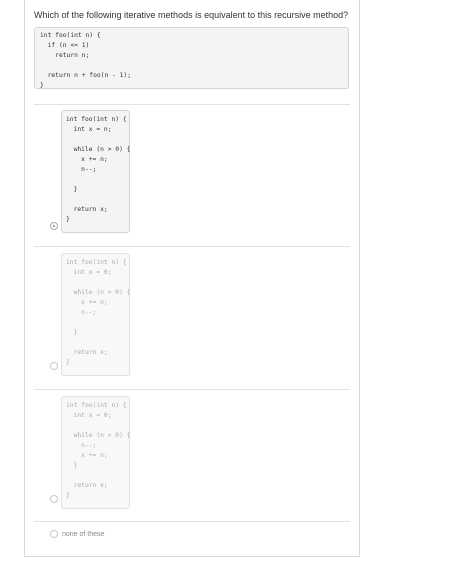 This screenshot has height=572, width=474. Describe the element at coordinates (54, 366) in the screenshot. I see `option-2-radio` at that location.